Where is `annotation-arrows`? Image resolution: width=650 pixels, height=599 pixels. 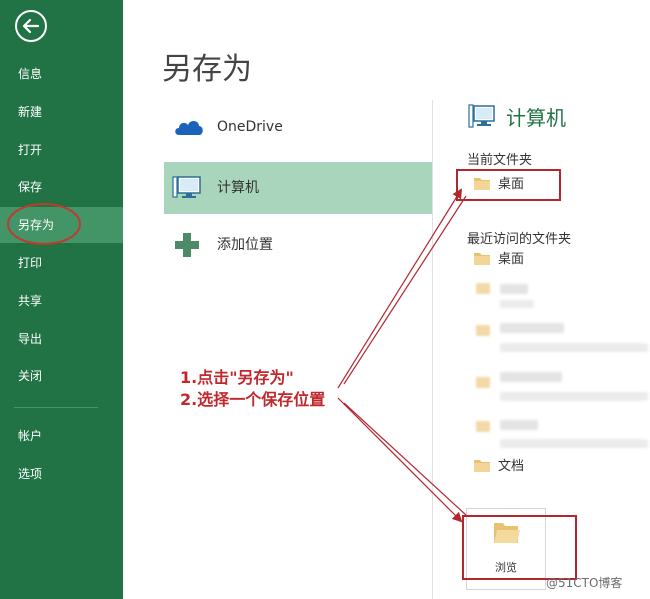
annotation-arrows is located at coordinates (402, 355).